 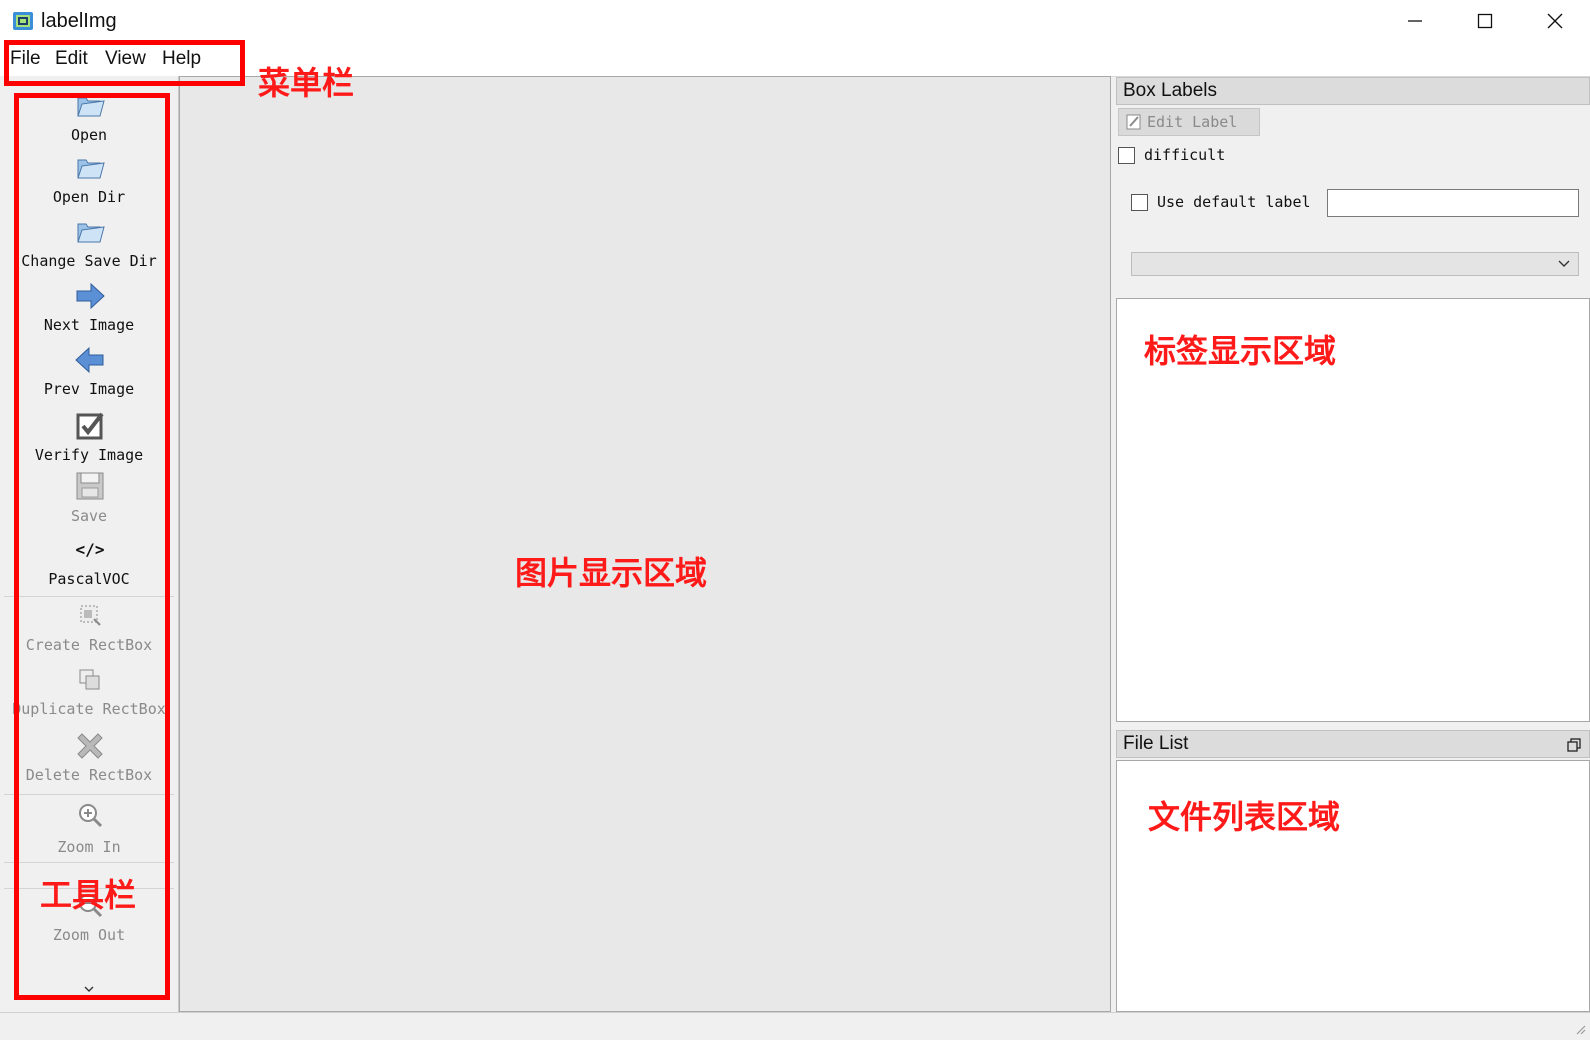 I want to click on toolbar-annotation-text: 工具栏, so click(x=88, y=895).